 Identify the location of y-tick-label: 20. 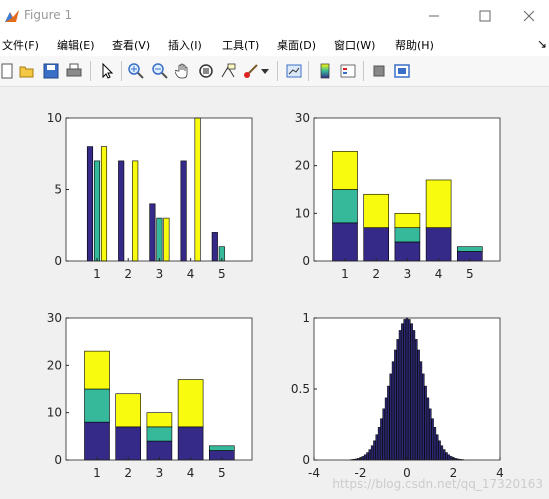
(54, 365).